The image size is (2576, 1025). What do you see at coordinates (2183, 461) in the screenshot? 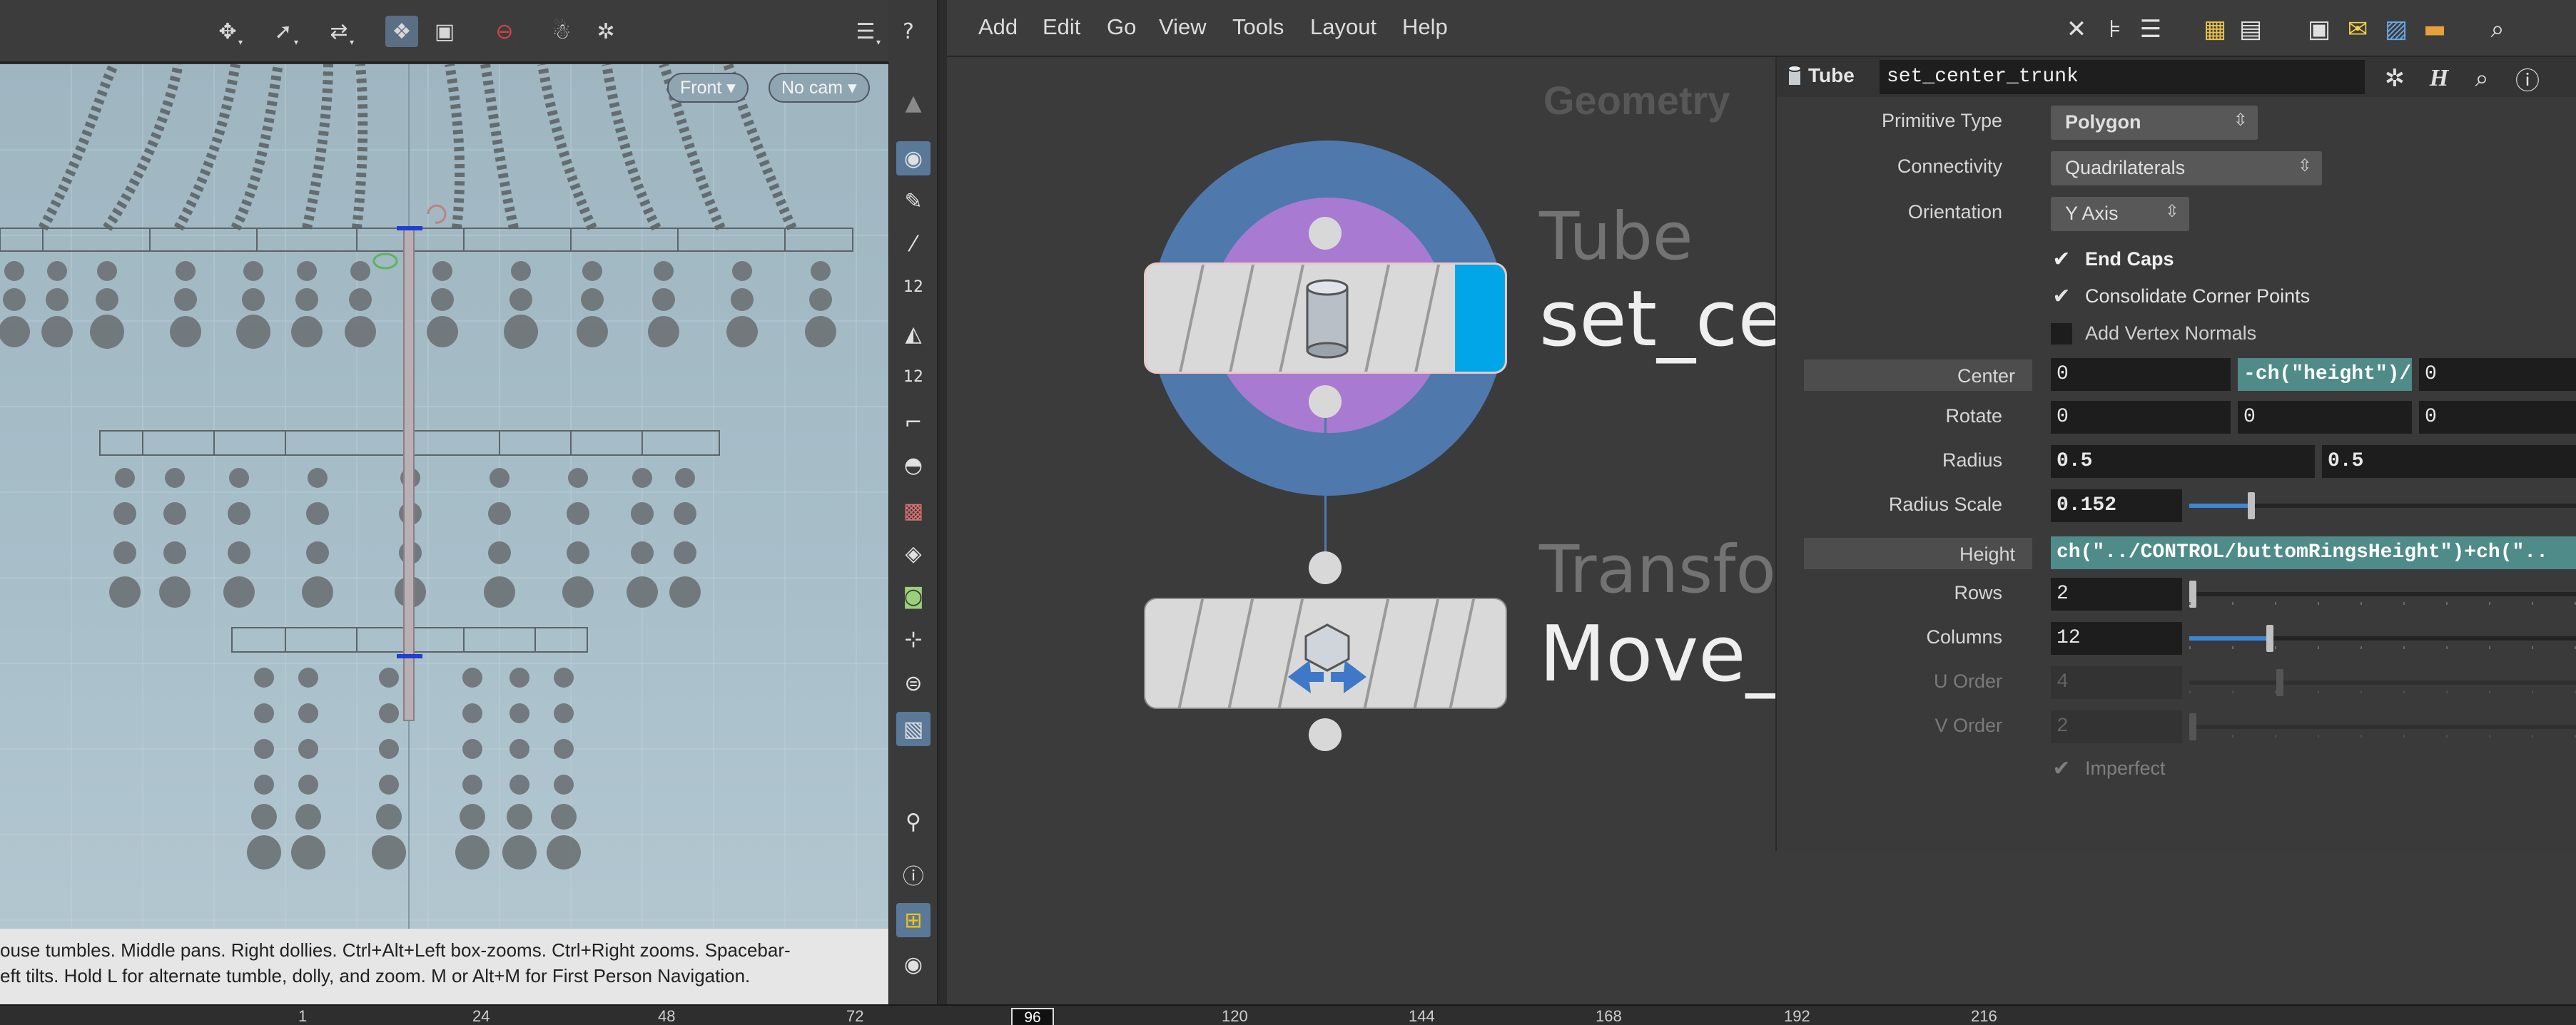
I see `radius-top-field: 0.5` at bounding box center [2183, 461].